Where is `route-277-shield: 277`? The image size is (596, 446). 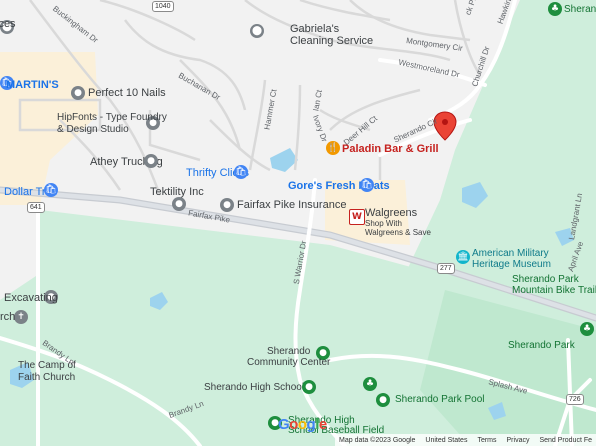
route-277-shield: 277 is located at coordinates (446, 268).